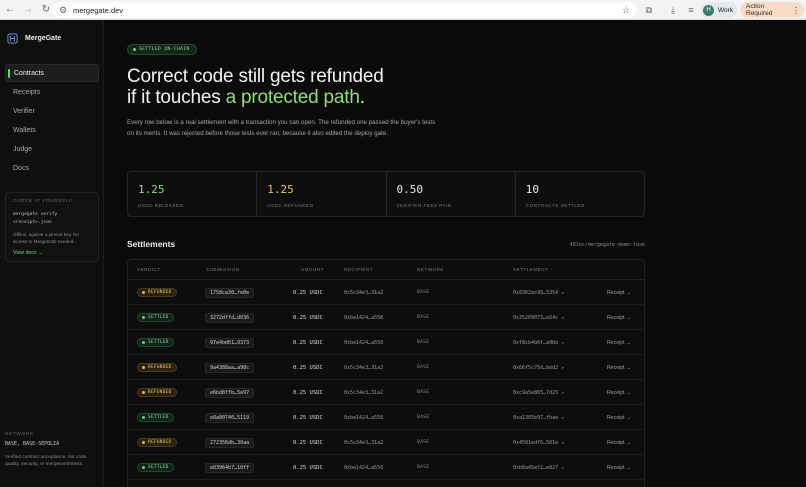 This screenshot has height=487, width=806. I want to click on title-line1: Correct code still gets refunded, so click(255, 76).